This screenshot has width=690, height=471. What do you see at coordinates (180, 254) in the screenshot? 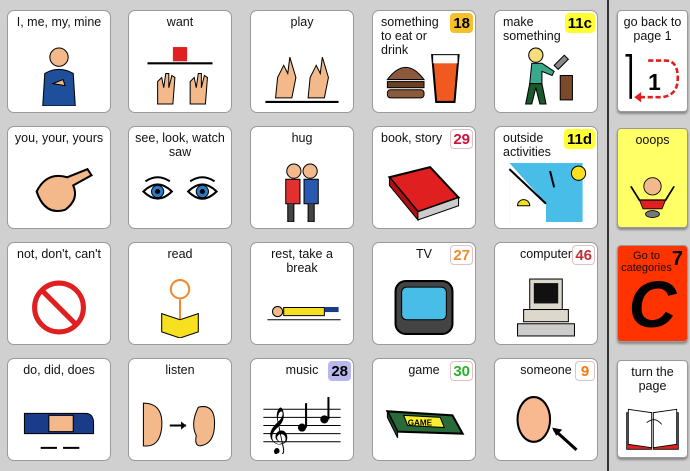
I see `cell-label: read` at bounding box center [180, 254].